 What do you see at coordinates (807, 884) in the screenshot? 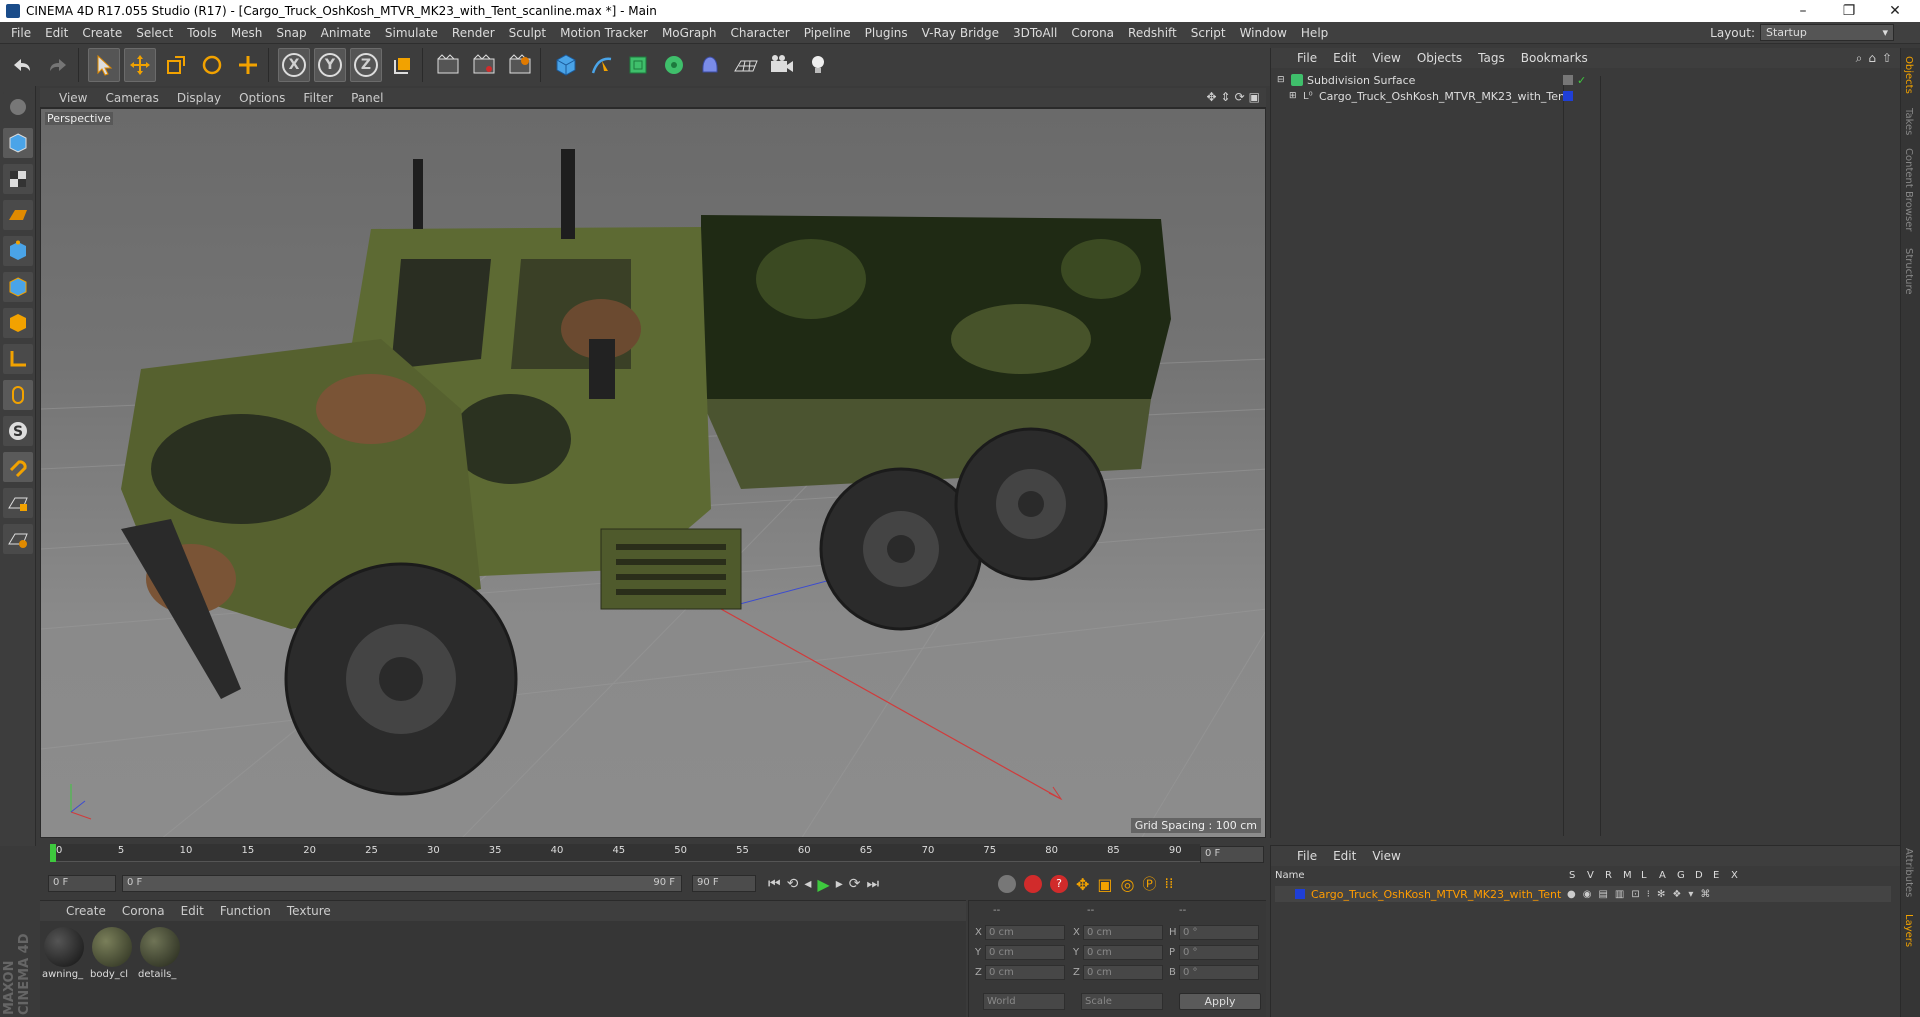
I see `previous-frame-icon: ◂` at bounding box center [807, 884].